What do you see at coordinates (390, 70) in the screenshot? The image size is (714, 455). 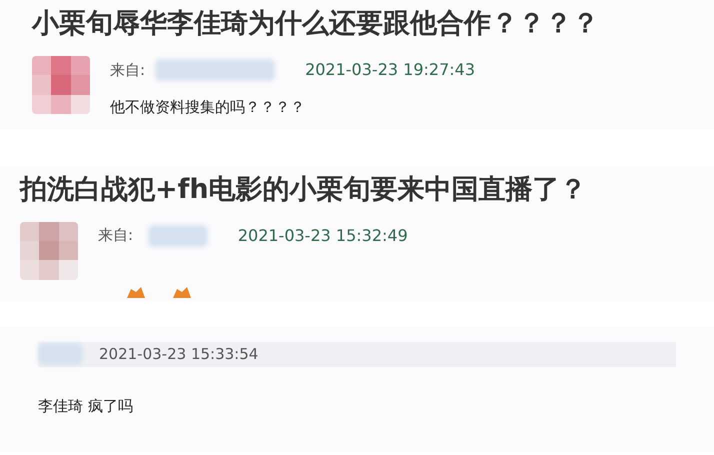 I see `post-time: 2021-03-23 19:27:43` at bounding box center [390, 70].